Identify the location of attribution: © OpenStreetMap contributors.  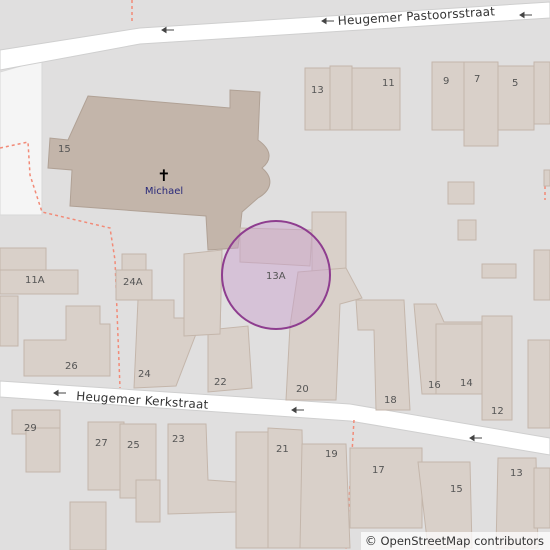
(455, 541).